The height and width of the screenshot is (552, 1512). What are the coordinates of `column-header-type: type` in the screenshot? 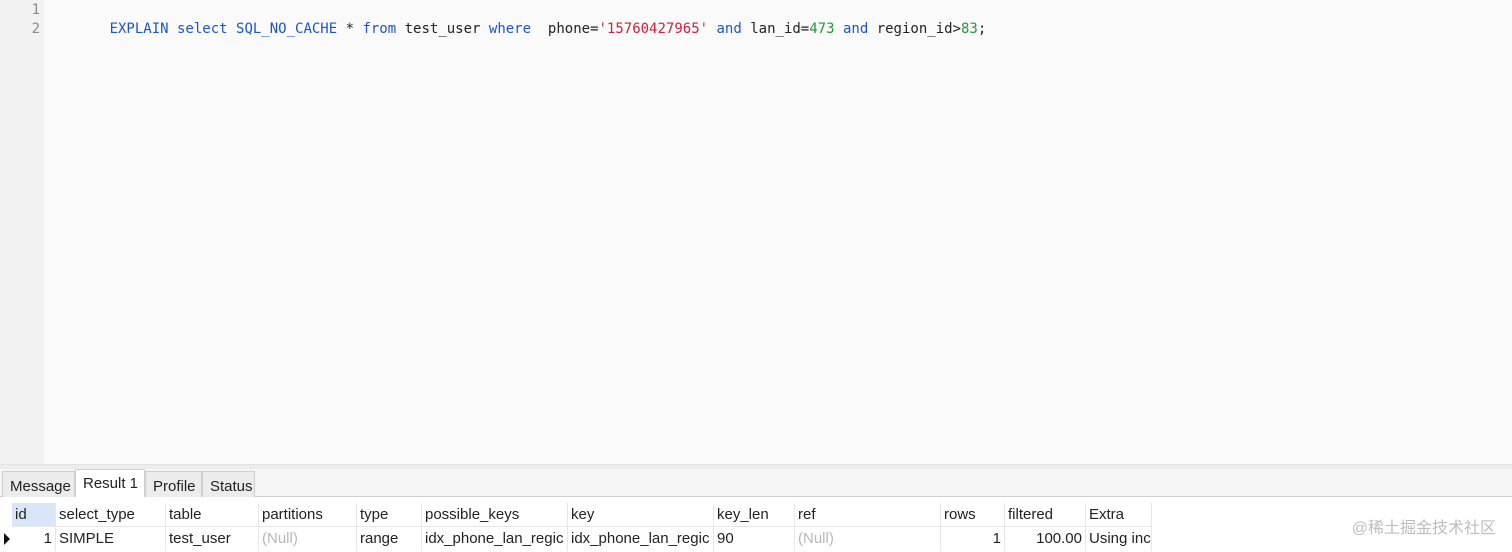 It's located at (389, 515).